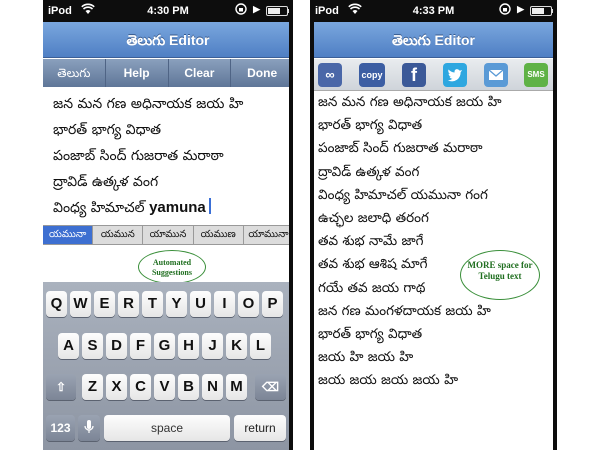 This screenshot has height=450, width=600. I want to click on text-line: ఉచ్ఛల జలాధి తరంగ, so click(373, 218).